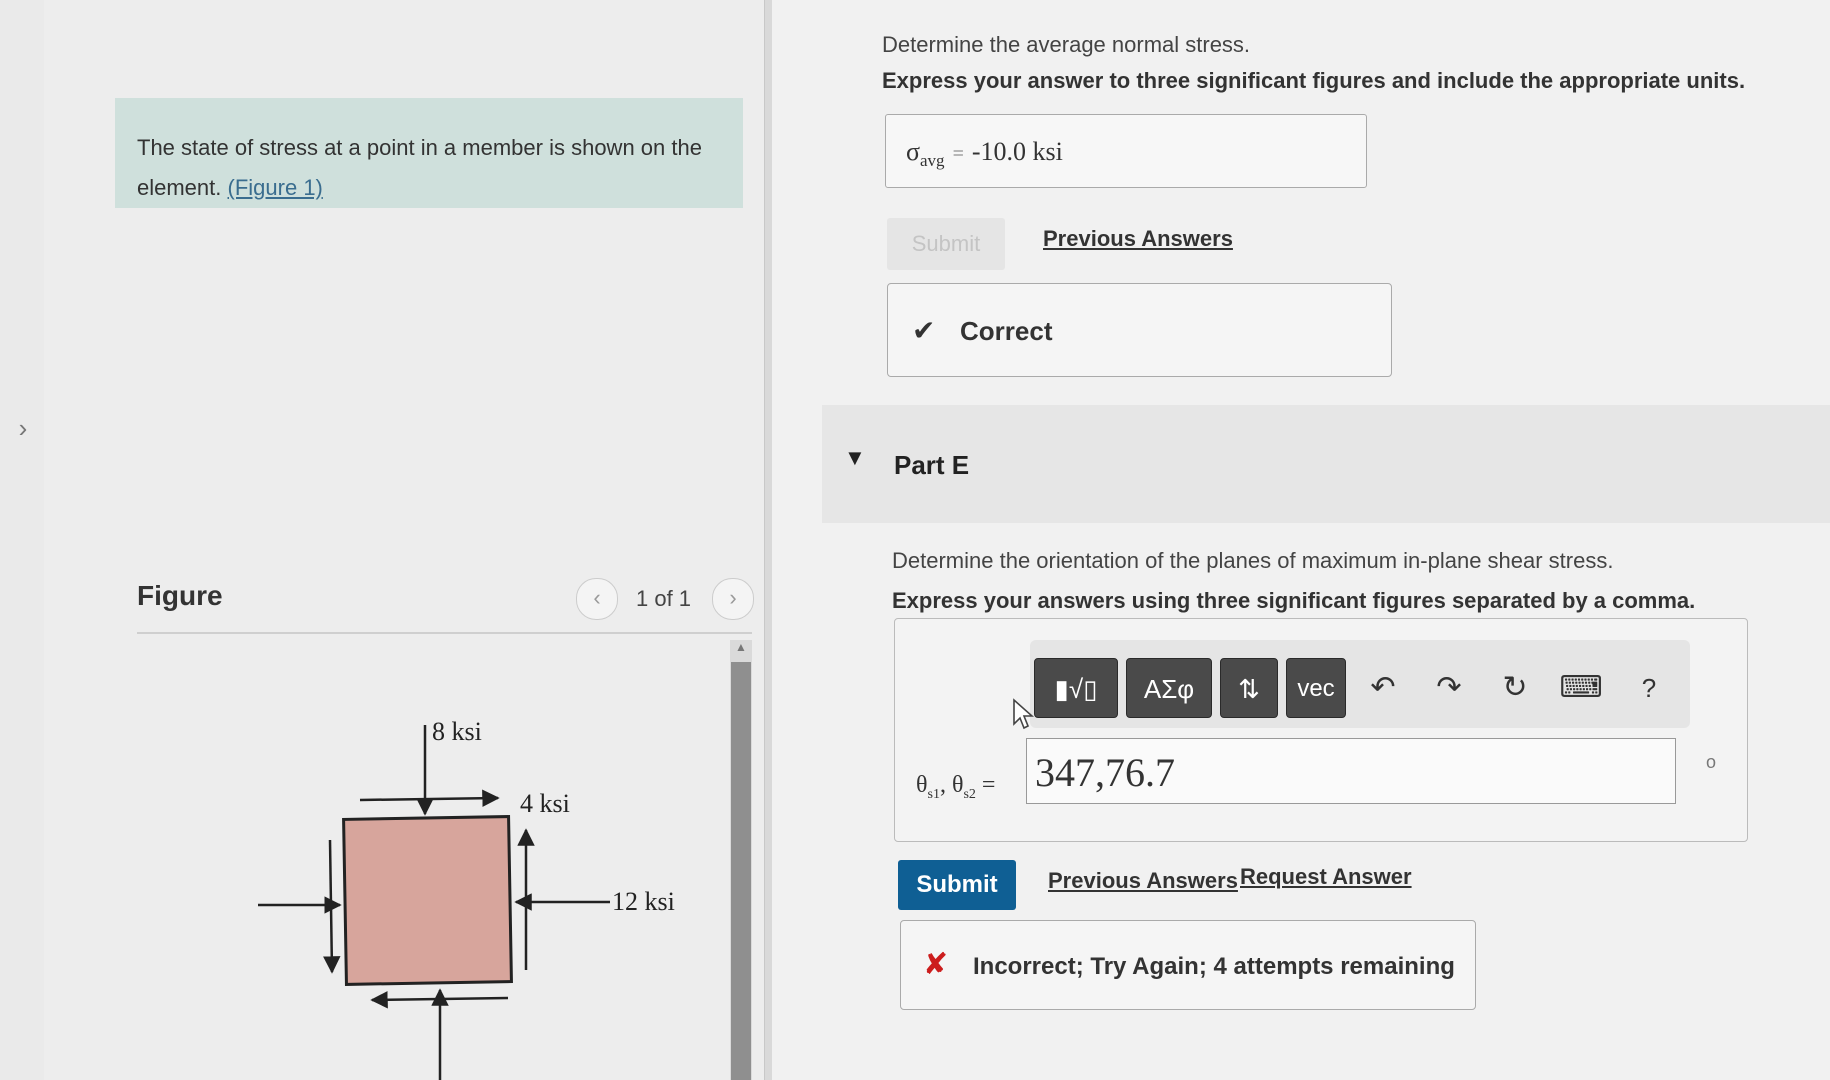 The height and width of the screenshot is (1080, 1830). What do you see at coordinates (1066, 44) in the screenshot?
I see `part-d-prompt: Determine the average normal stress.` at bounding box center [1066, 44].